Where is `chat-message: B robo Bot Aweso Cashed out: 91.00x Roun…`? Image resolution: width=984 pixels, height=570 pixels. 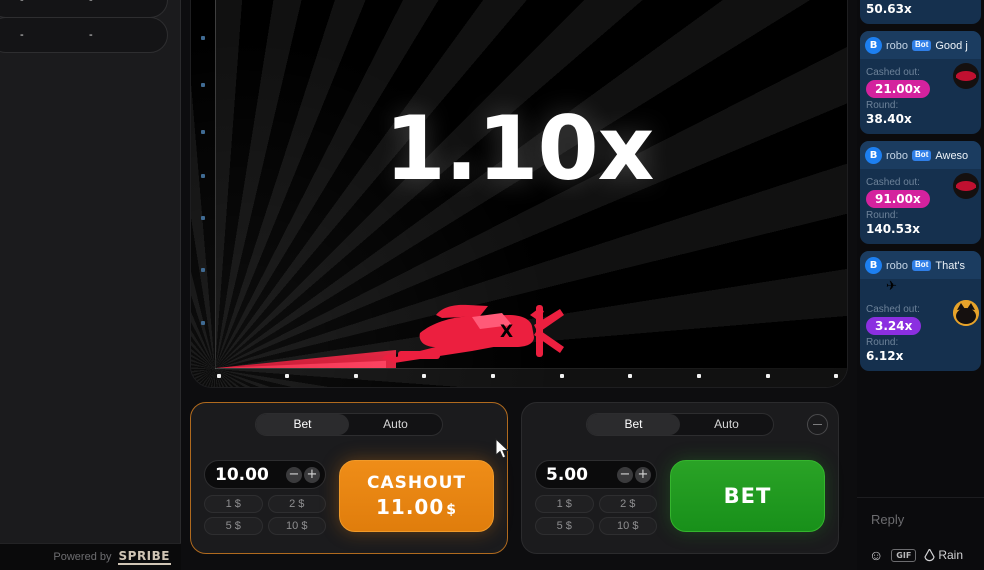
chat-message: B robo Bot Aweso Cashed out: 91.00x Roun… is located at coordinates (920, 192).